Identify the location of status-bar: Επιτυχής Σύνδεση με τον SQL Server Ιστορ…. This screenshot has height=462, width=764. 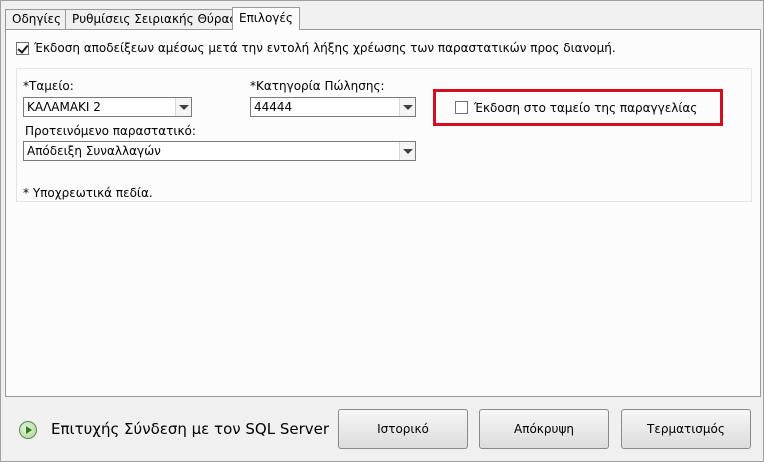
(382, 430).